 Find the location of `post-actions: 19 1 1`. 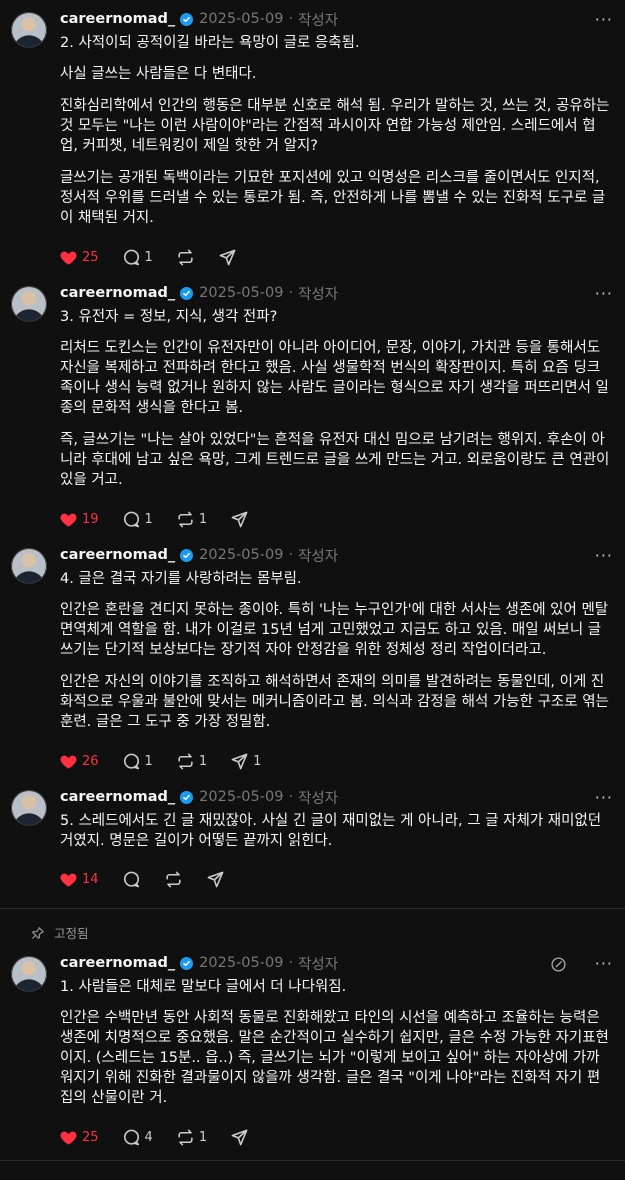

post-actions: 19 1 1 is located at coordinates (335, 519).